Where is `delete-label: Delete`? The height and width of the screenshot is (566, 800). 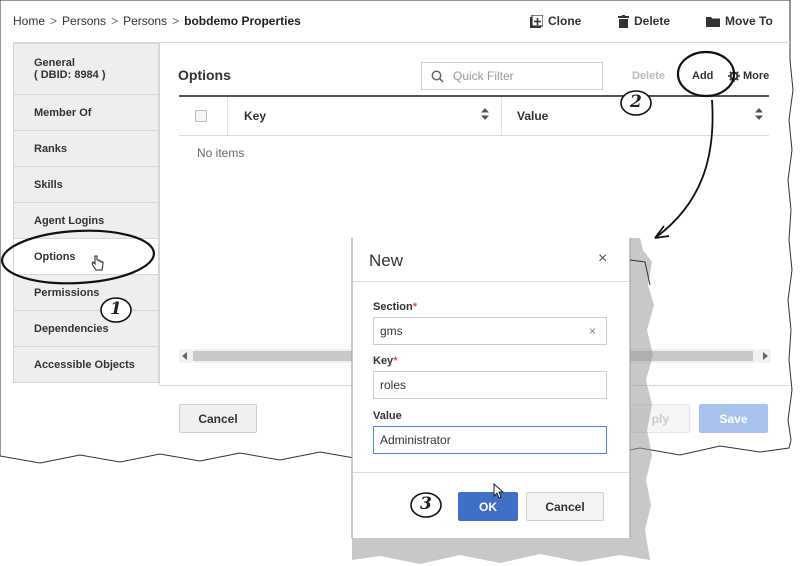
delete-label: Delete is located at coordinates (652, 21).